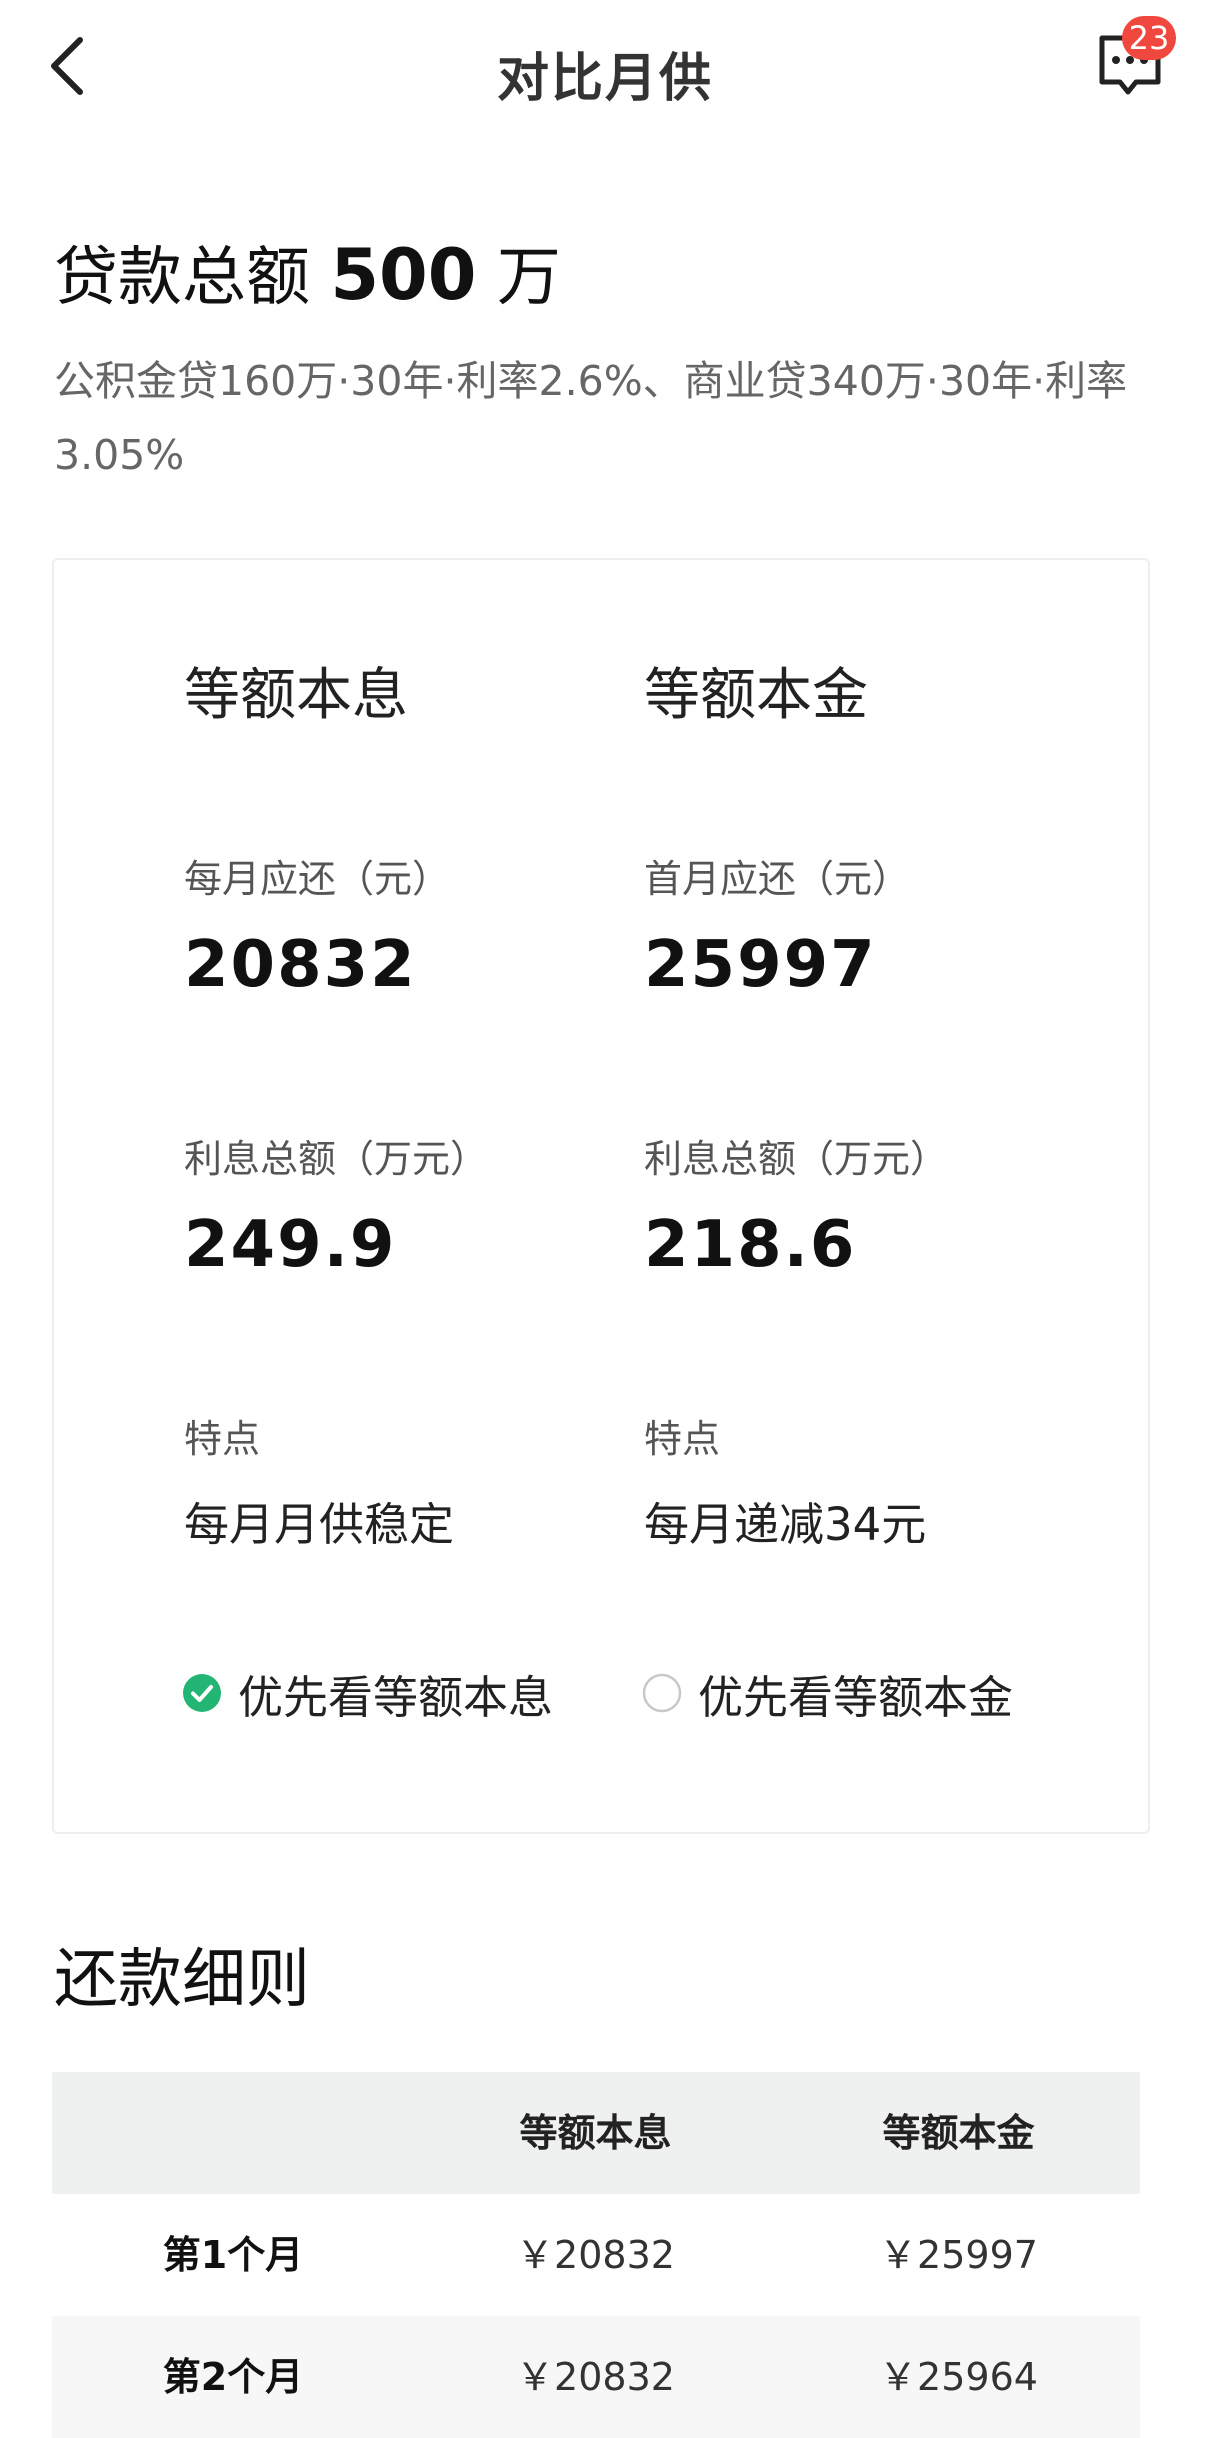 The height and width of the screenshot is (2438, 1210). I want to click on loan-total-unit: 万, so click(528, 278).